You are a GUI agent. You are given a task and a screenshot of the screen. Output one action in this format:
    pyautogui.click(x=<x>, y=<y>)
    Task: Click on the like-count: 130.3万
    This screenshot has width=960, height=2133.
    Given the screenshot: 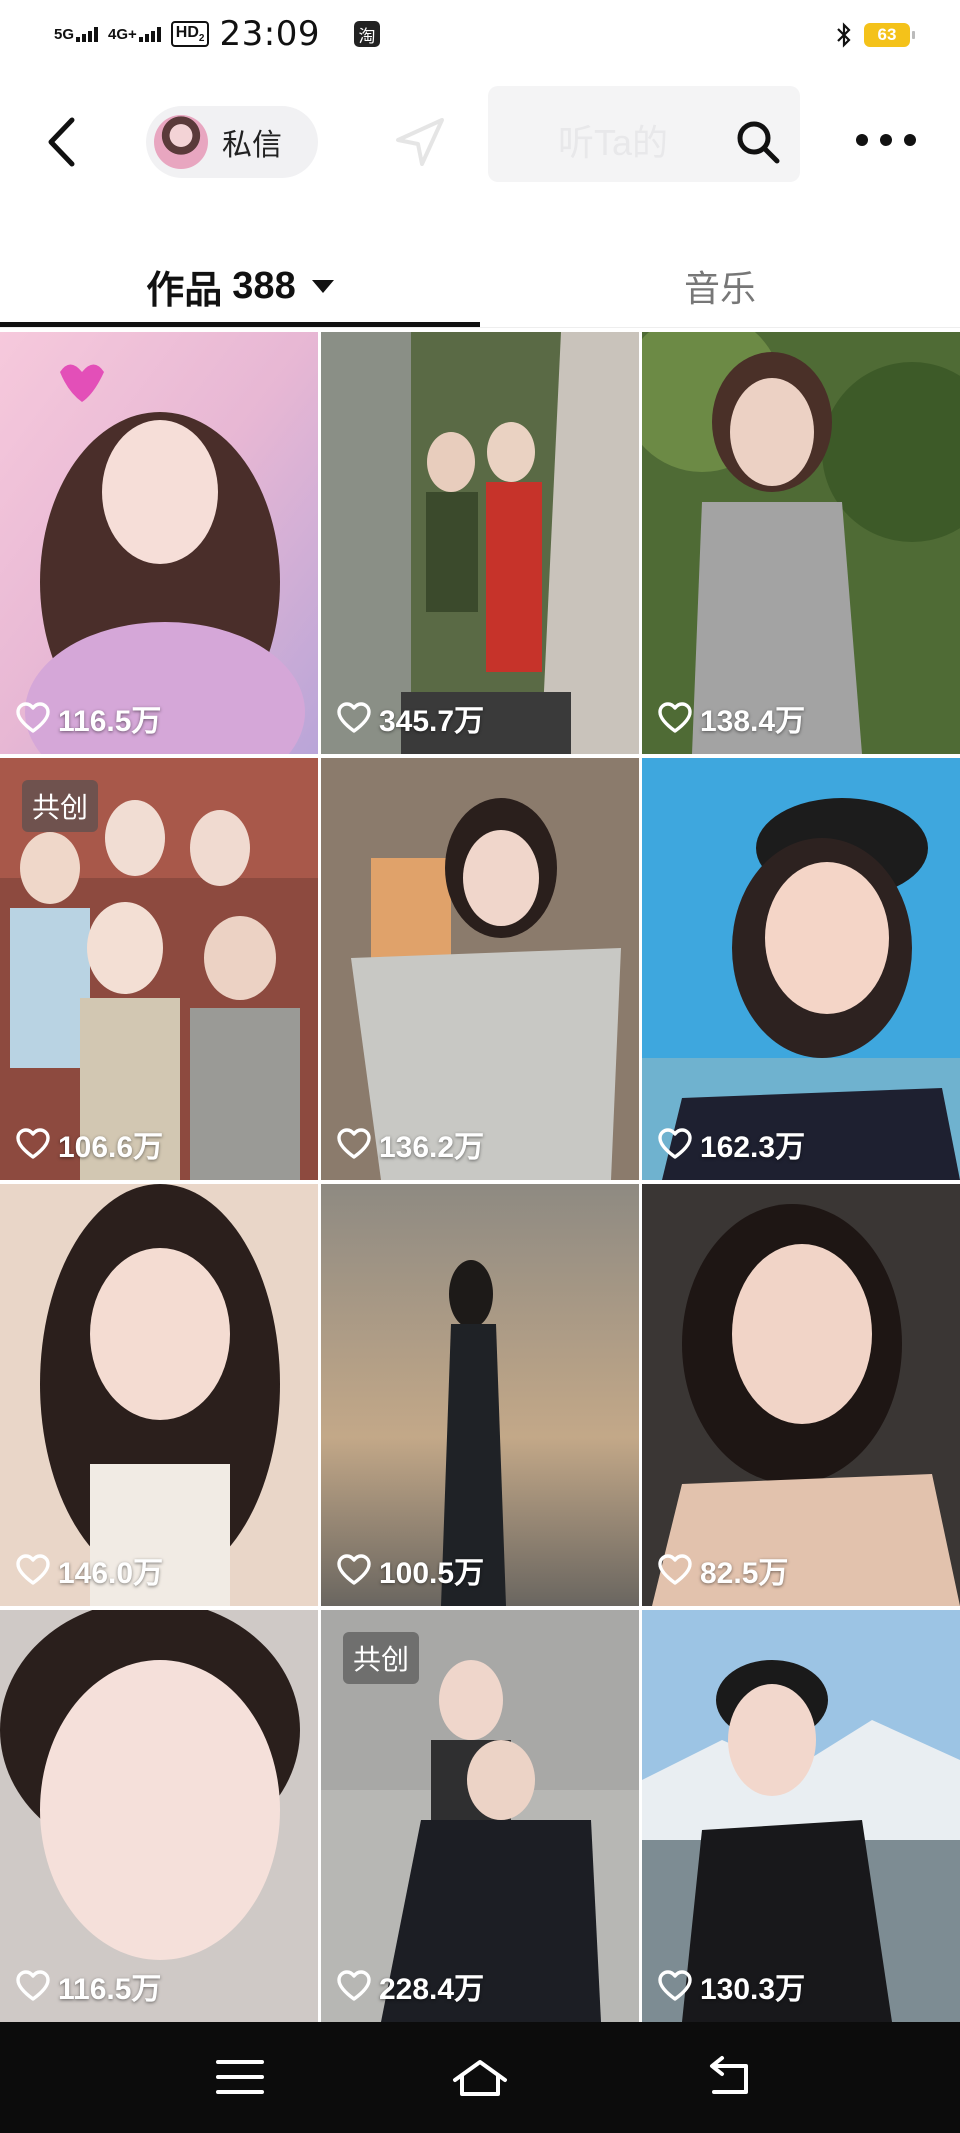 What is the action you would take?
    pyautogui.click(x=753, y=1989)
    